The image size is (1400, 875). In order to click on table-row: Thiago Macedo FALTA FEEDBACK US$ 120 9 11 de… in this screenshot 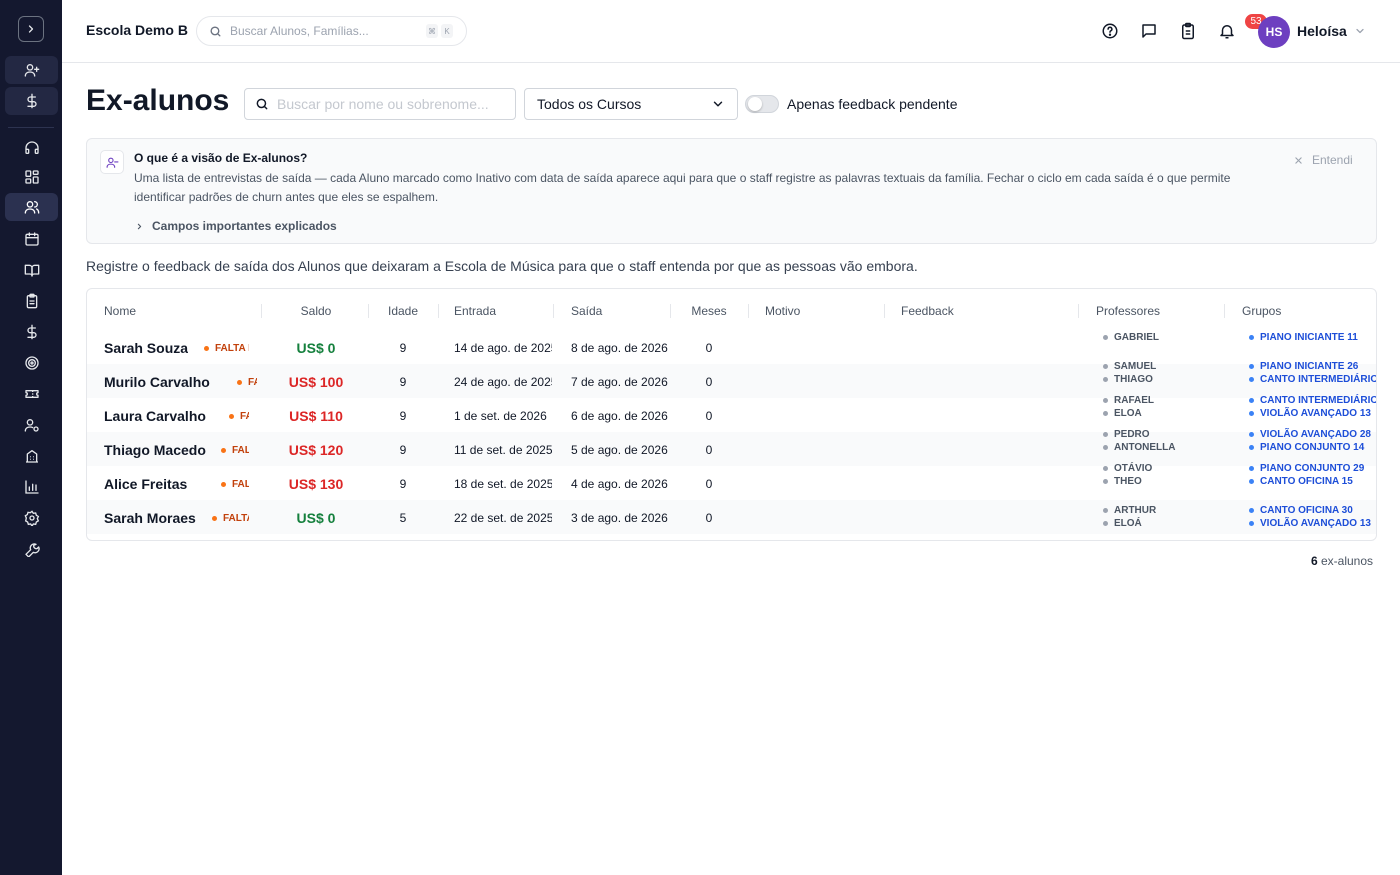, I will do `click(731, 447)`.